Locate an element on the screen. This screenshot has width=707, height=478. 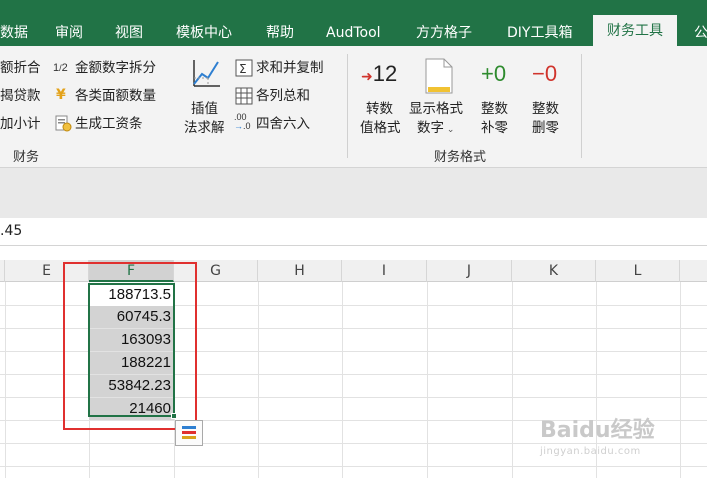
integer-pad-zero-label-2: 补零 is located at coordinates (494, 128).